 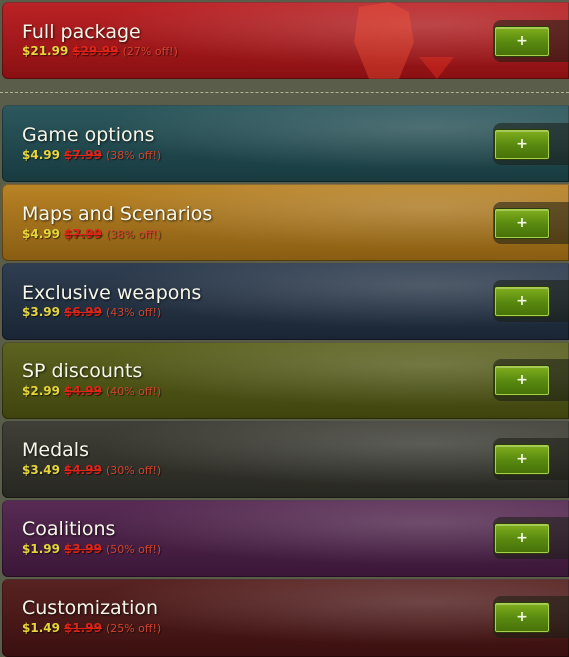 I want to click on package-card-game-options: Game options $4.99 $7.99 (38% off!) +, so click(x=285, y=143).